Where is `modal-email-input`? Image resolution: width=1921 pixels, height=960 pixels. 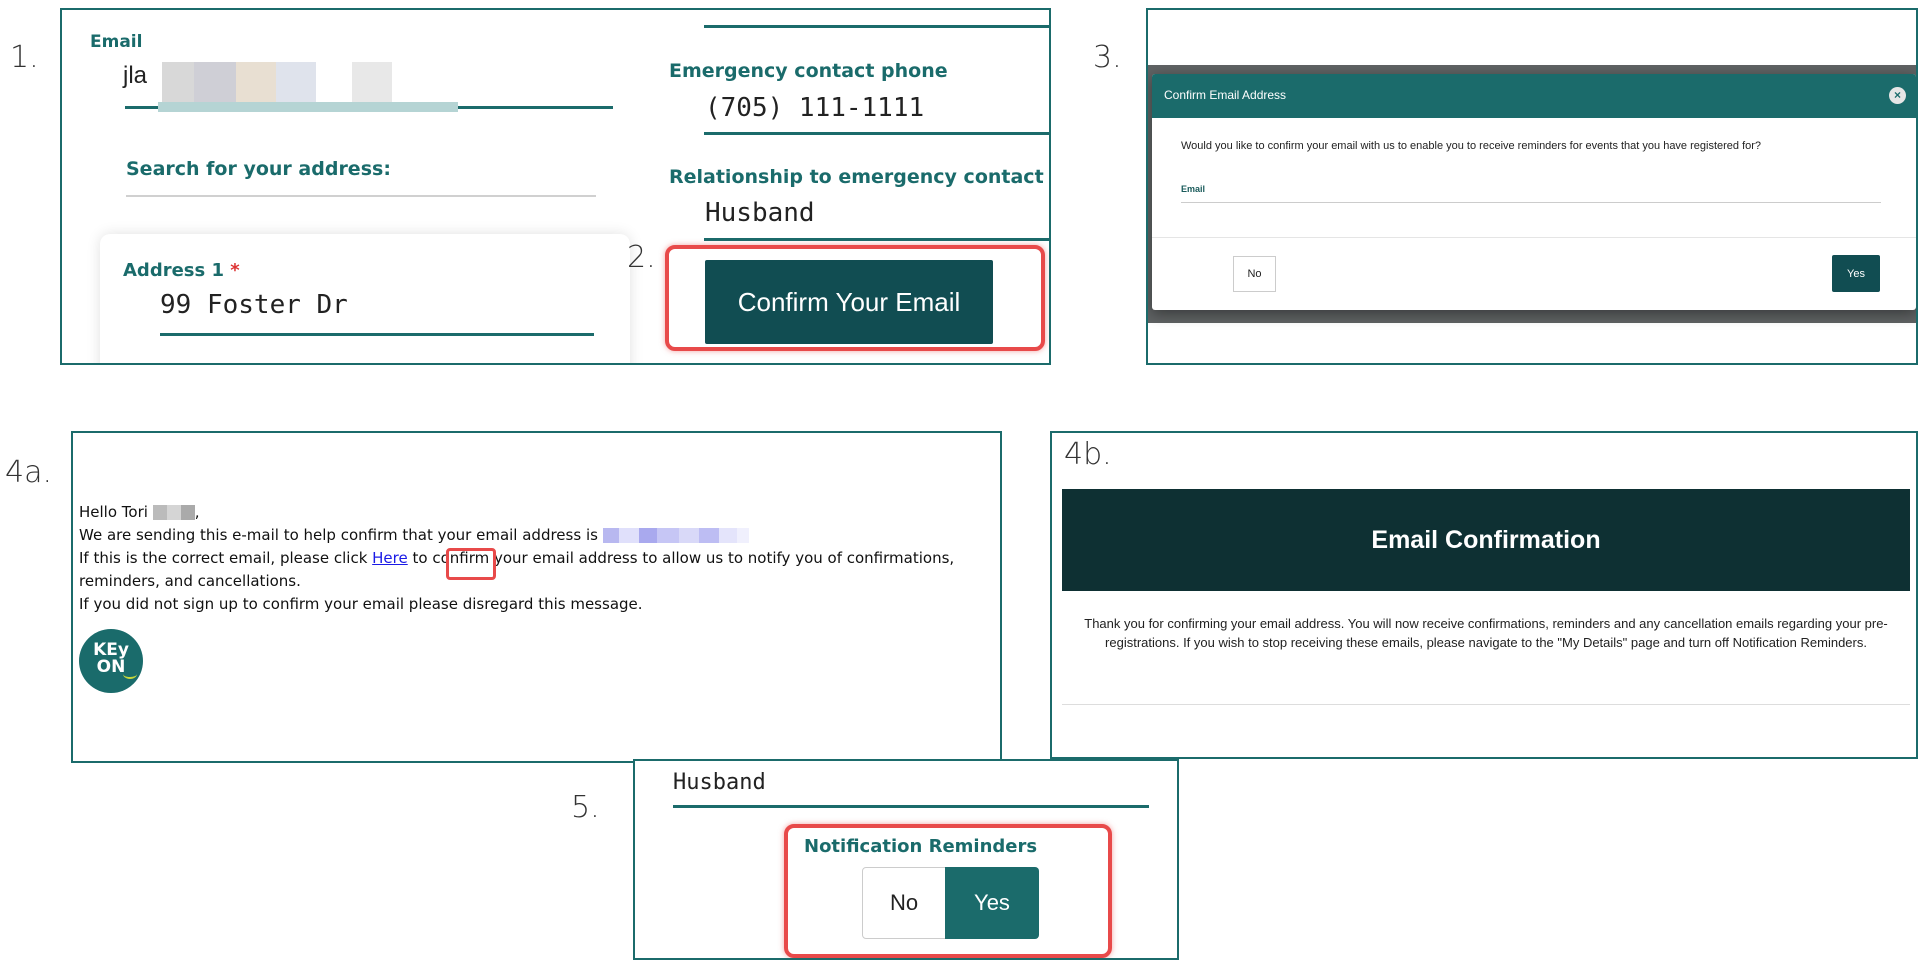 modal-email-input is located at coordinates (1531, 202).